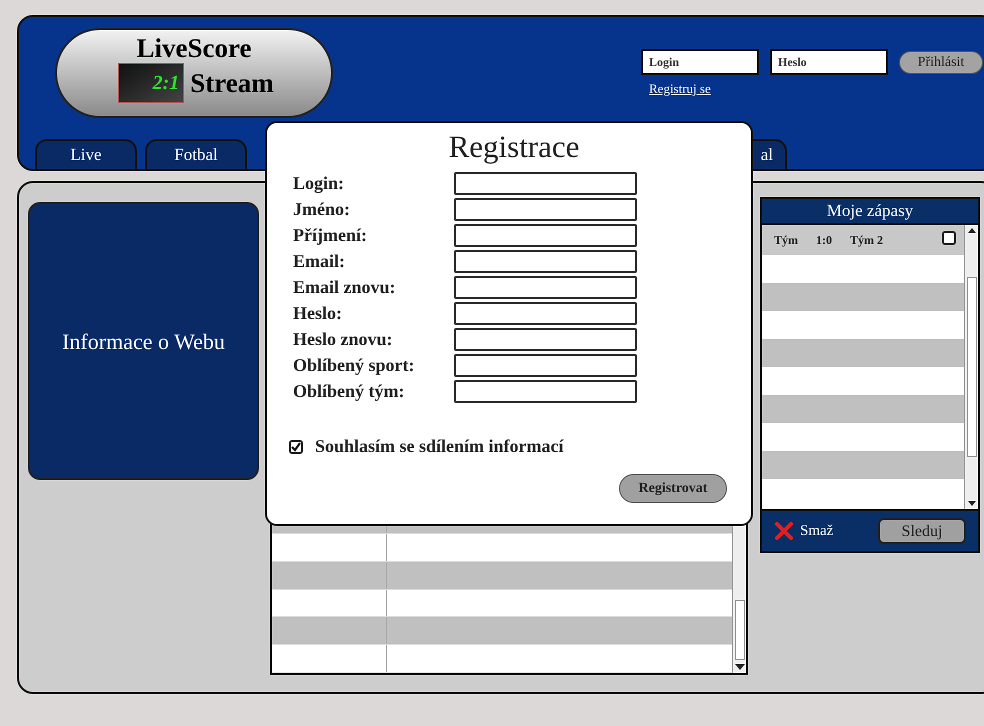 This screenshot has height=726, width=984. Describe the element at coordinates (972, 230) in the screenshot. I see `scroll-up-icon` at that location.